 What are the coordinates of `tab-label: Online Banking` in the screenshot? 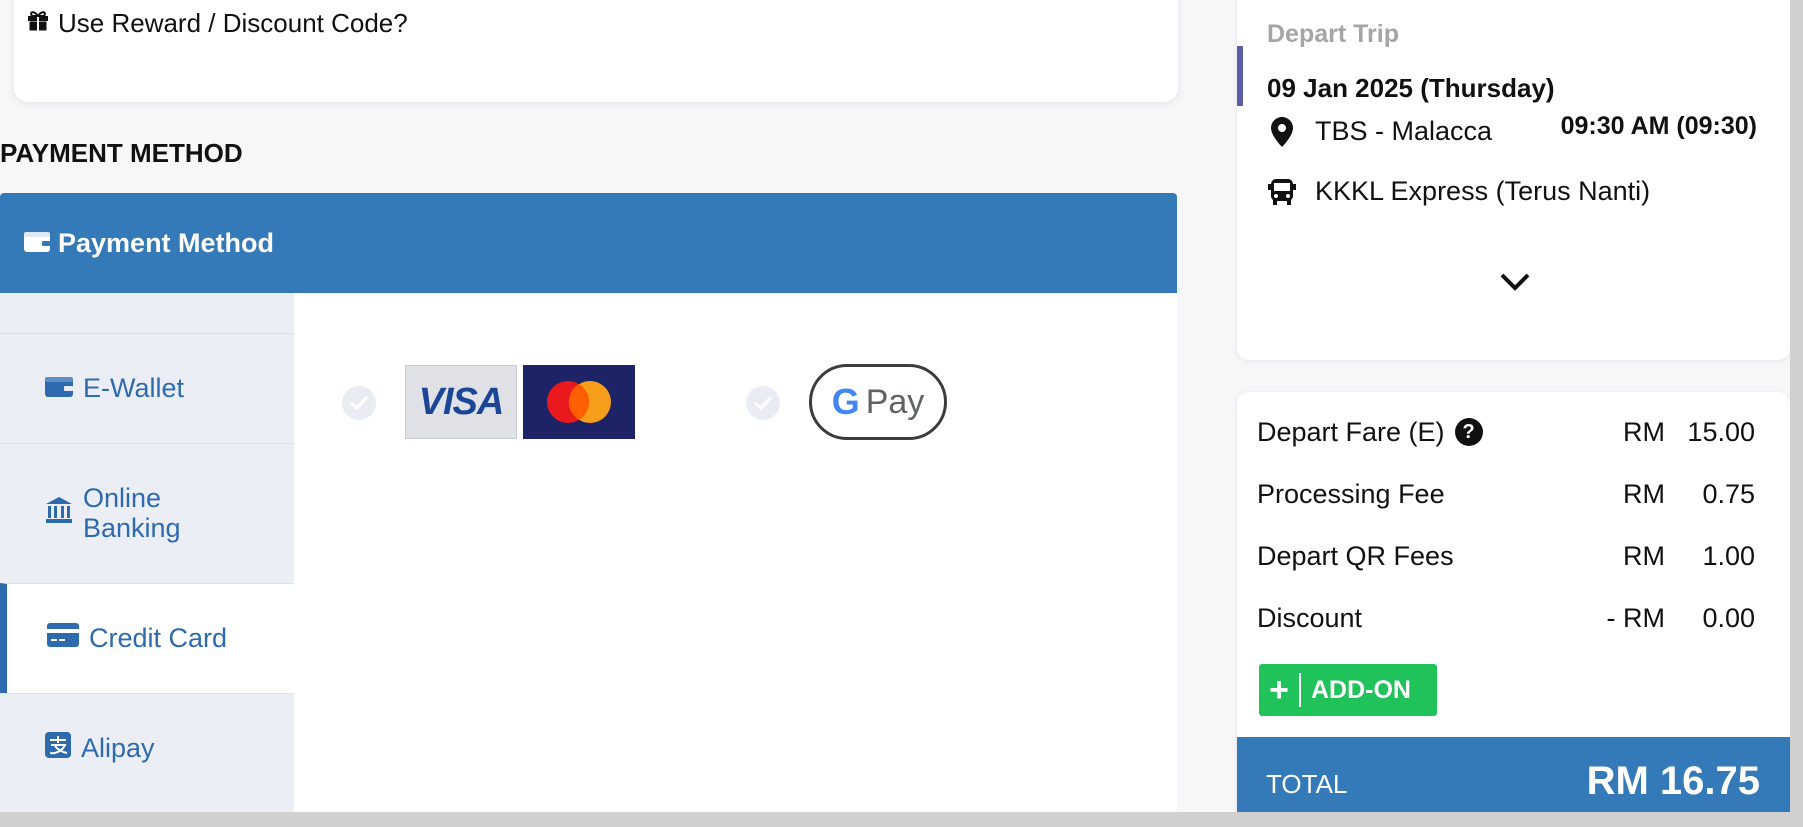 It's located at (132, 512).